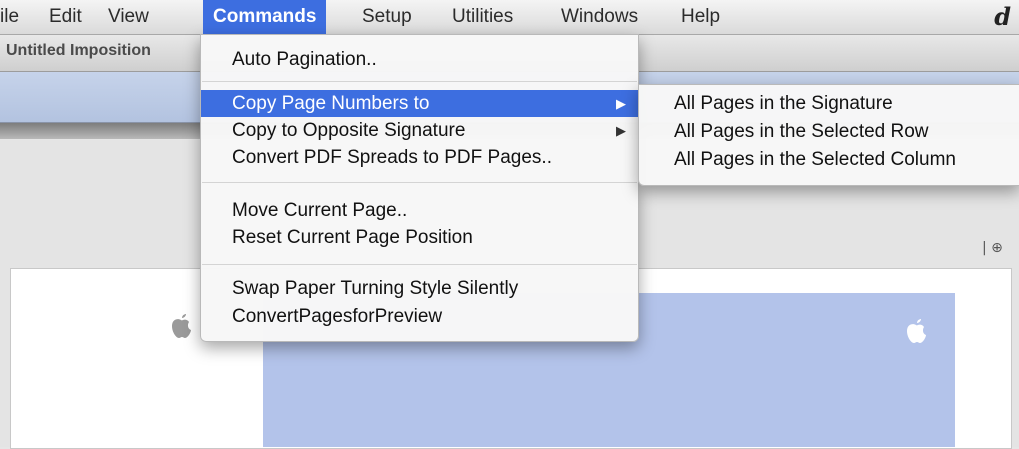 The height and width of the screenshot is (449, 1019). Describe the element at coordinates (700, 17) in the screenshot. I see `menu-help: Help` at that location.